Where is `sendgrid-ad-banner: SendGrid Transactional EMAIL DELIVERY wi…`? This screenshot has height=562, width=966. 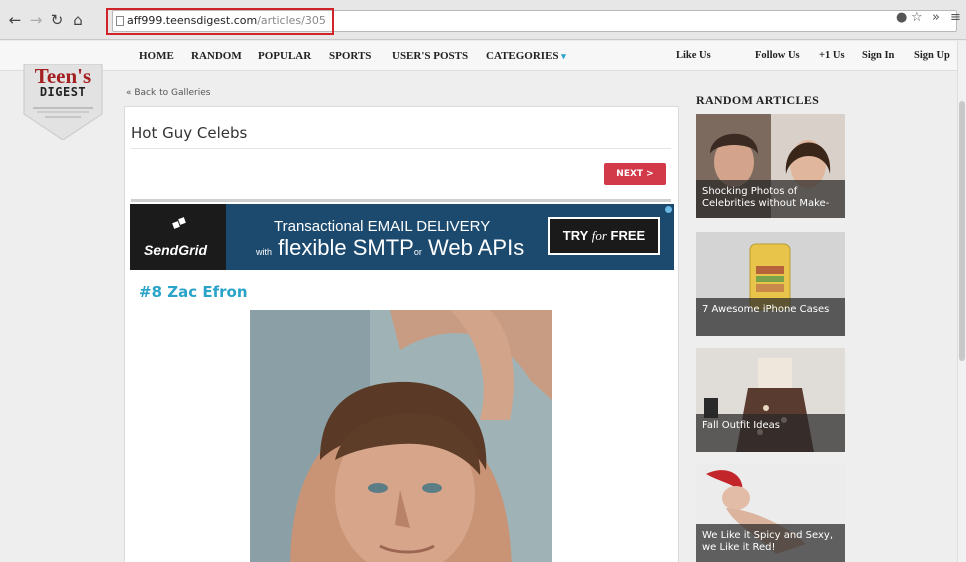 sendgrid-ad-banner: SendGrid Transactional EMAIL DELIVERY wi… is located at coordinates (402, 237).